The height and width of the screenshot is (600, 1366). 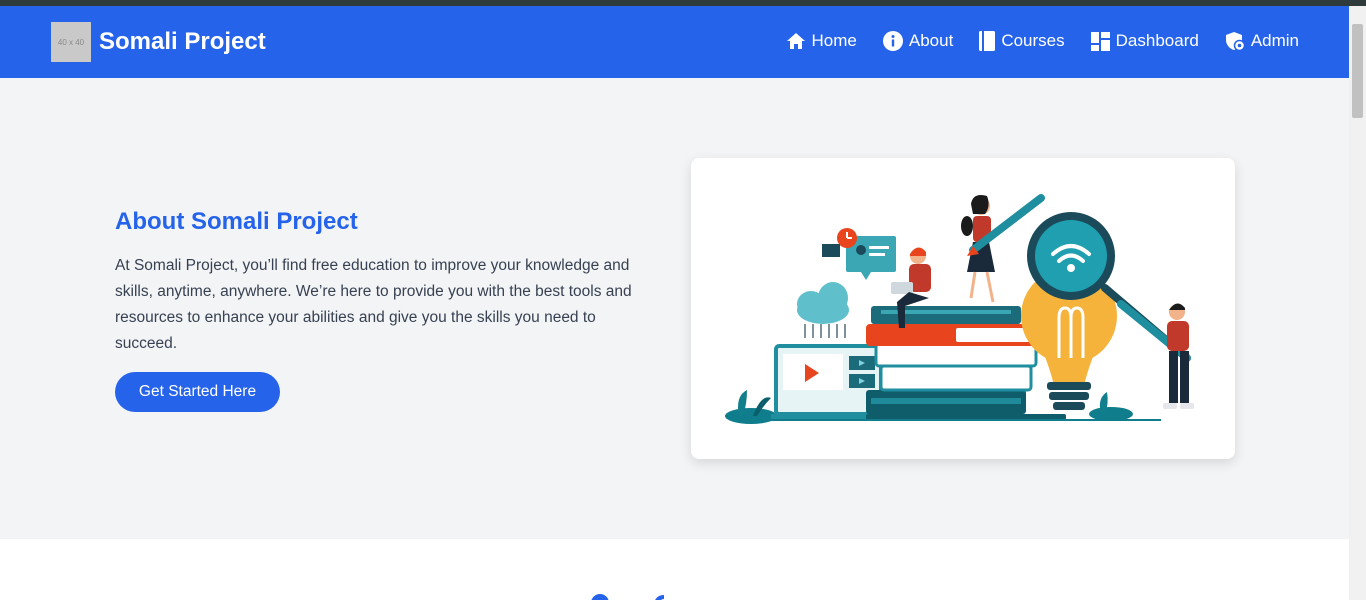 I want to click on nav-courses-label: Courses, so click(x=1033, y=40).